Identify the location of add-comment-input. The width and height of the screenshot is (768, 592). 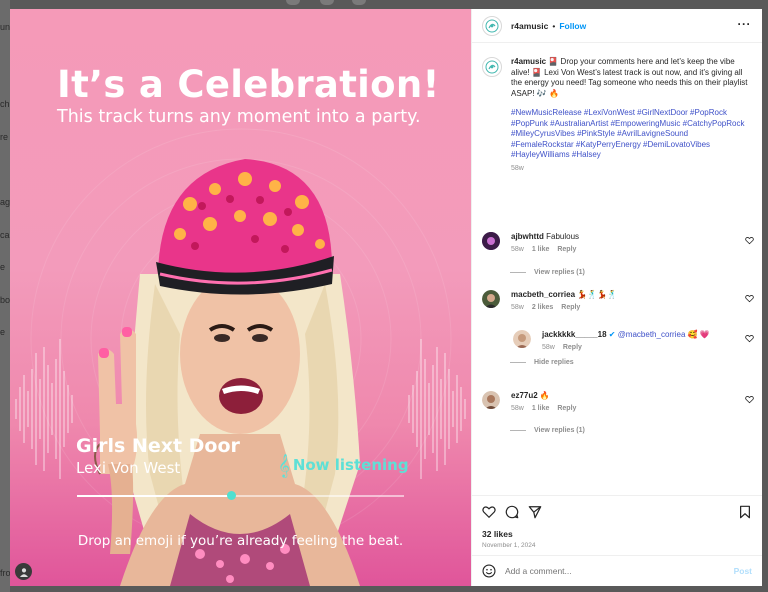
(619, 571).